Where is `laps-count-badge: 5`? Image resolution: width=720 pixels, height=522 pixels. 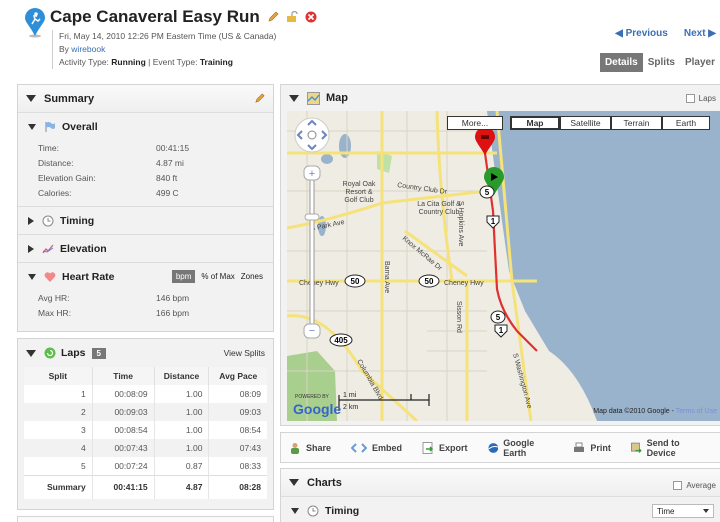 laps-count-badge: 5 is located at coordinates (98, 353).